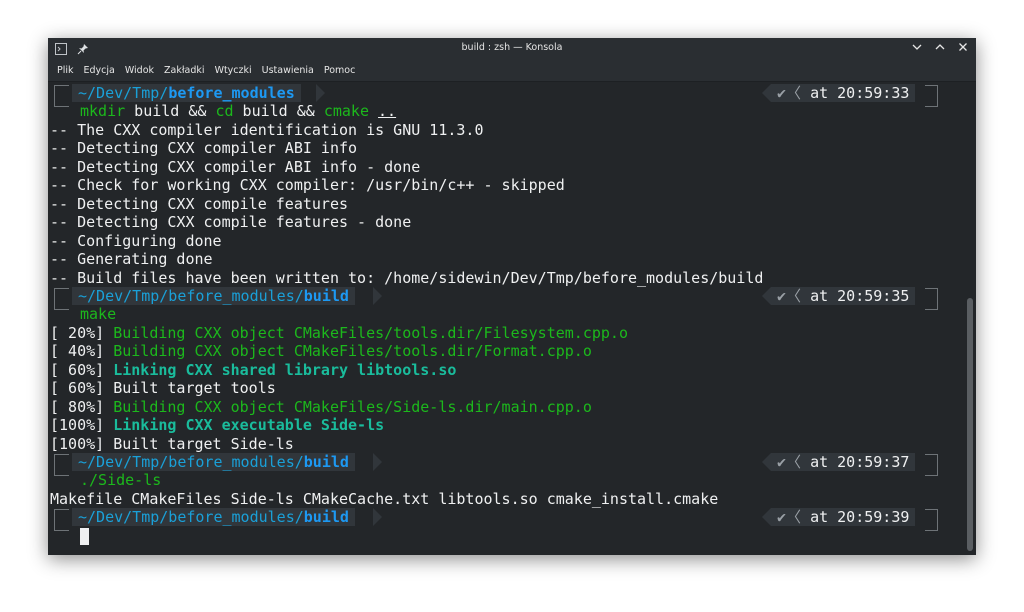 The image size is (1024, 612). What do you see at coordinates (940, 47) in the screenshot?
I see `maximize-icon` at bounding box center [940, 47].